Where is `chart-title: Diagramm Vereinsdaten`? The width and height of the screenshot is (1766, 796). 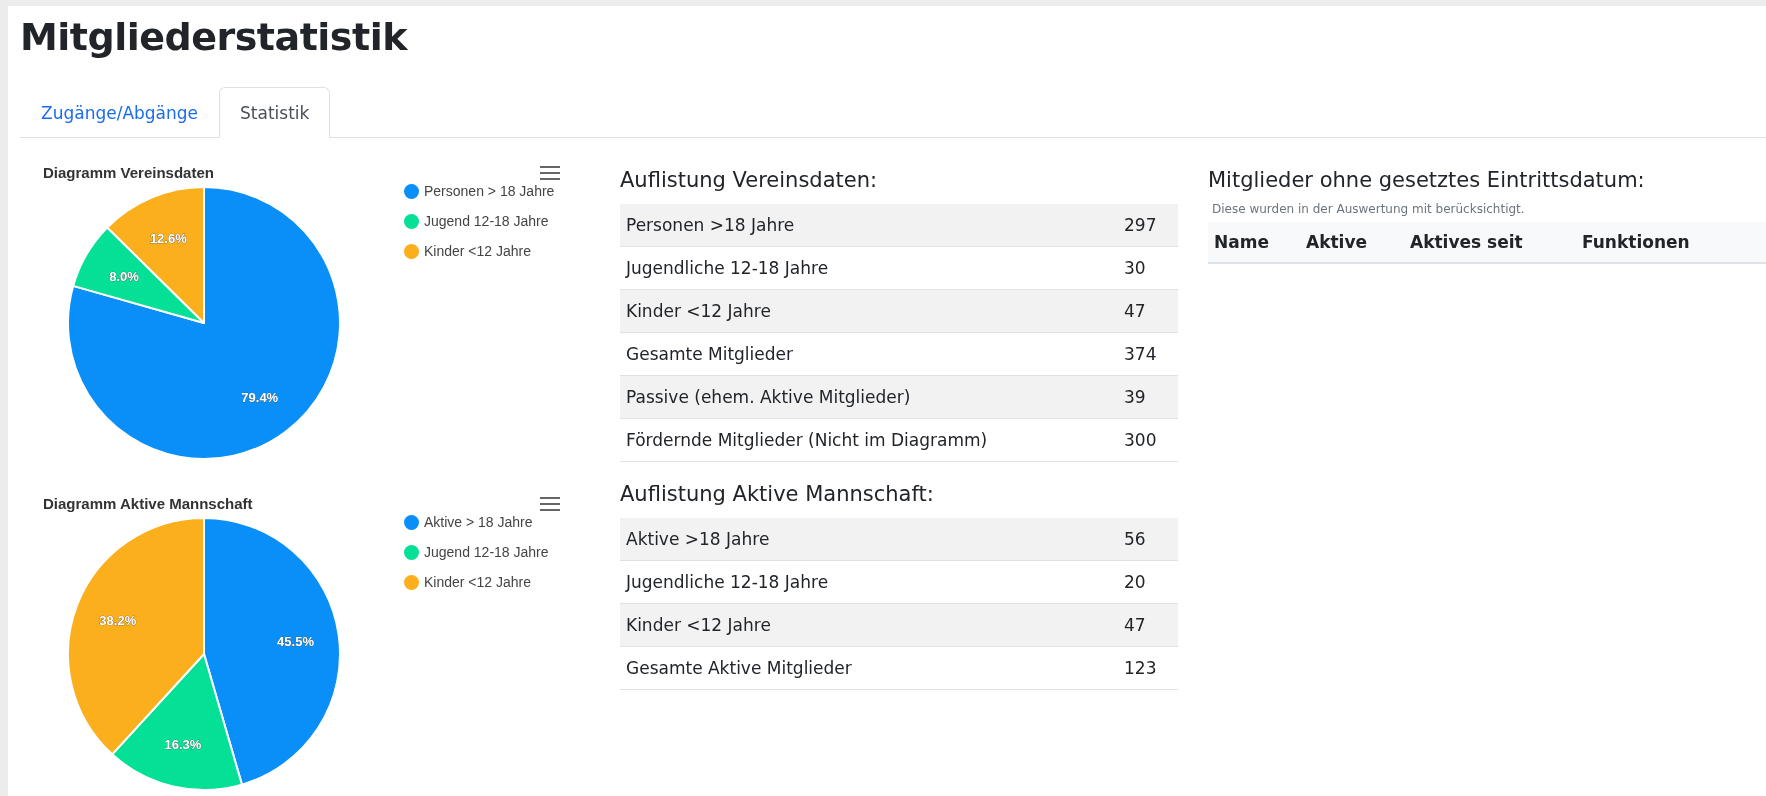 chart-title: Diagramm Vereinsdaten is located at coordinates (128, 172).